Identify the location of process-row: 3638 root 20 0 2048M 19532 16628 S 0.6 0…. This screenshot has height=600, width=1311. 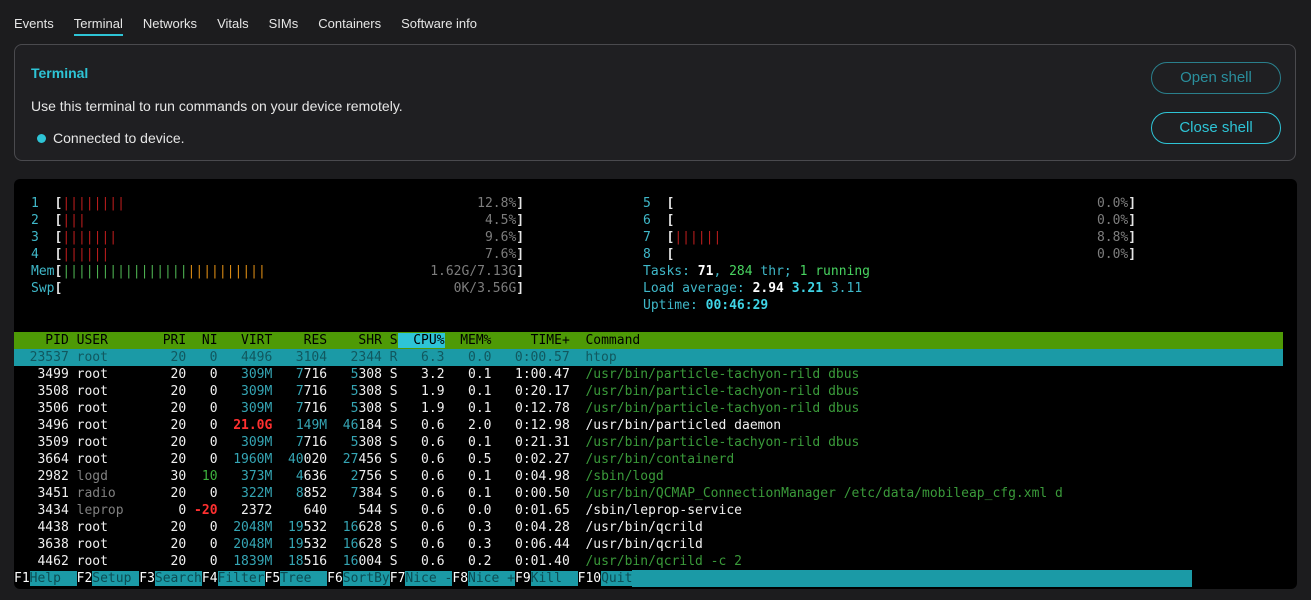
(358, 544).